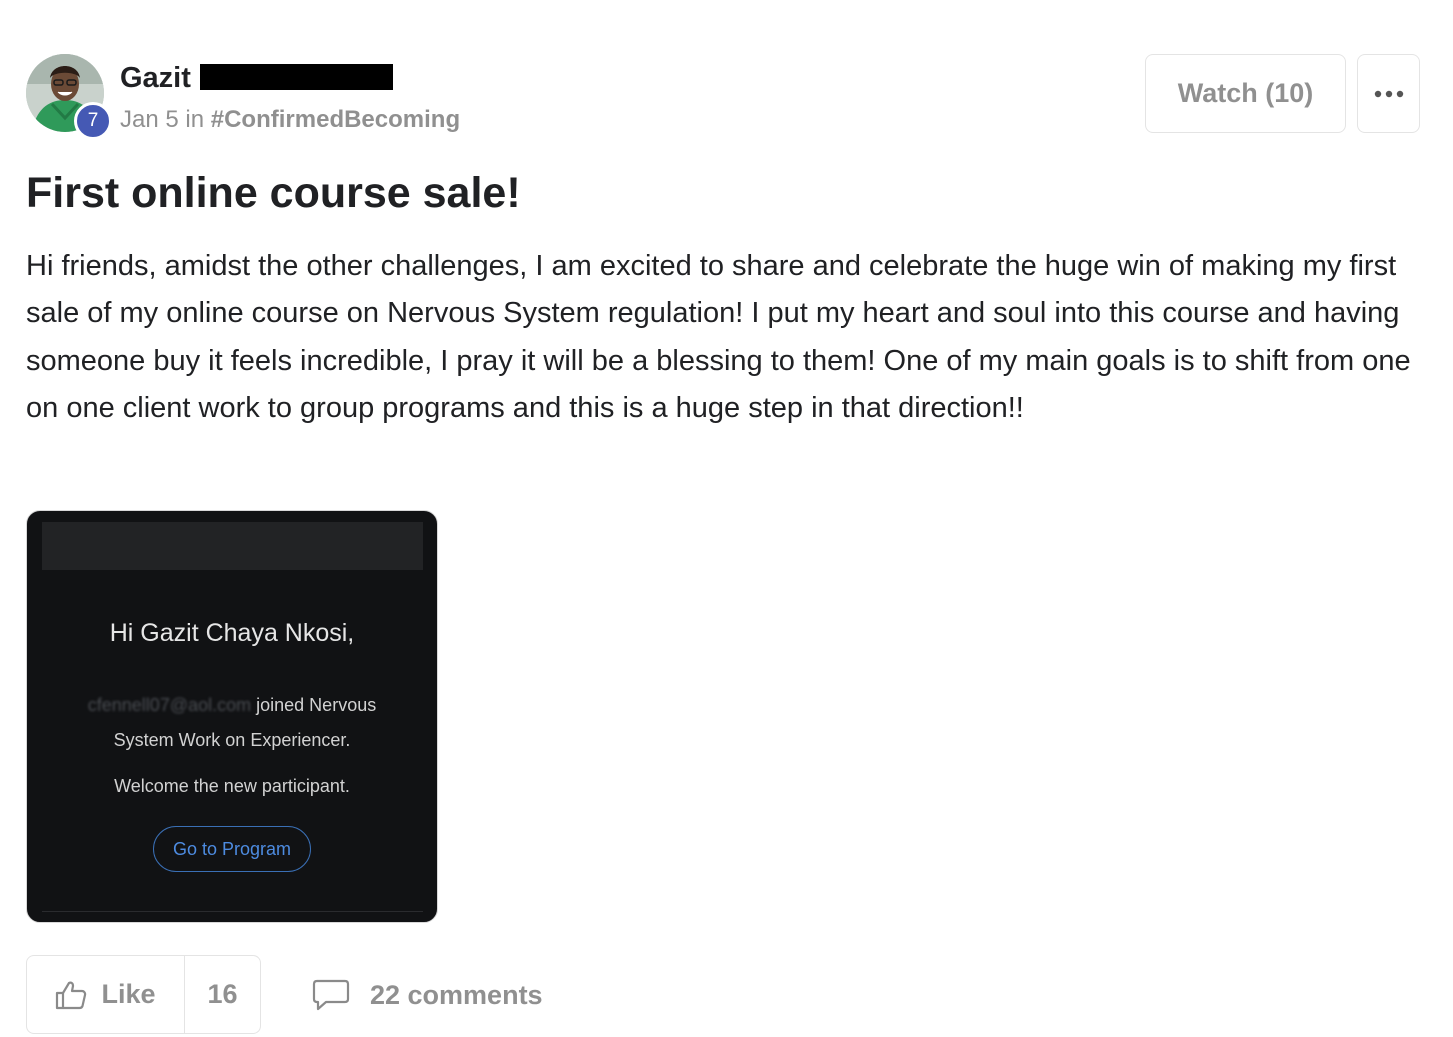 This screenshot has width=1453, height=1037. I want to click on level-badge: 7, so click(93, 121).